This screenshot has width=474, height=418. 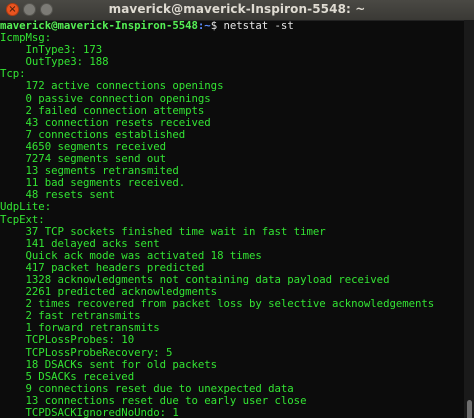 What do you see at coordinates (252, 26) in the screenshot?
I see `prompt-command: $ netstat -st` at bounding box center [252, 26].